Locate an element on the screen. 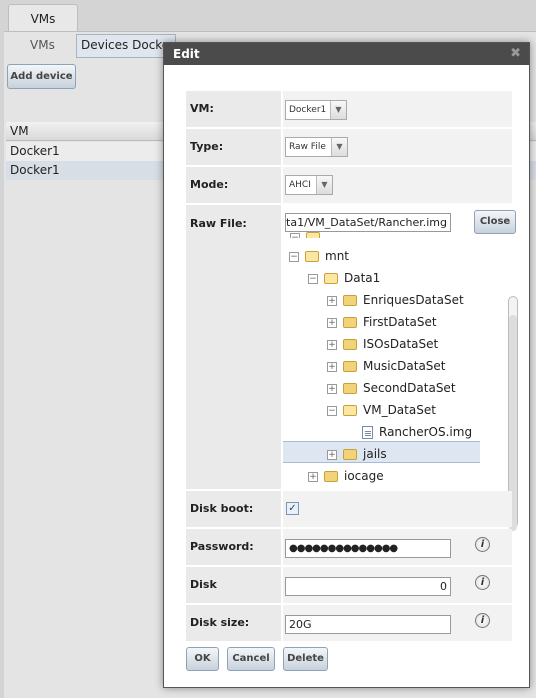 The width and height of the screenshot is (536, 698). ok-button: OK is located at coordinates (202, 659).